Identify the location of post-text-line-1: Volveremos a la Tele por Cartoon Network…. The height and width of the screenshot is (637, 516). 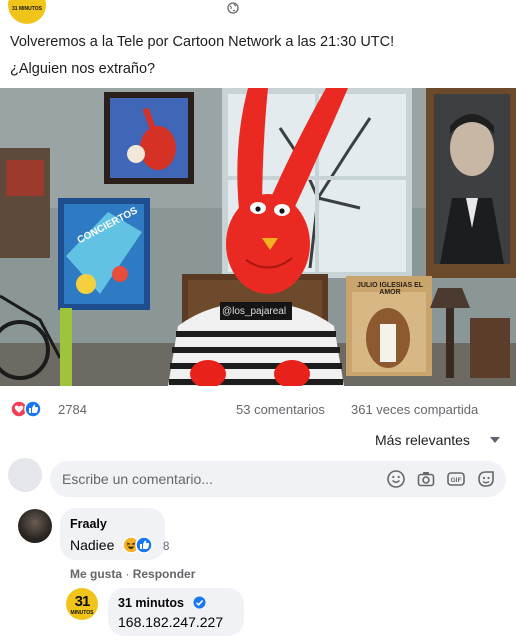
(202, 42).